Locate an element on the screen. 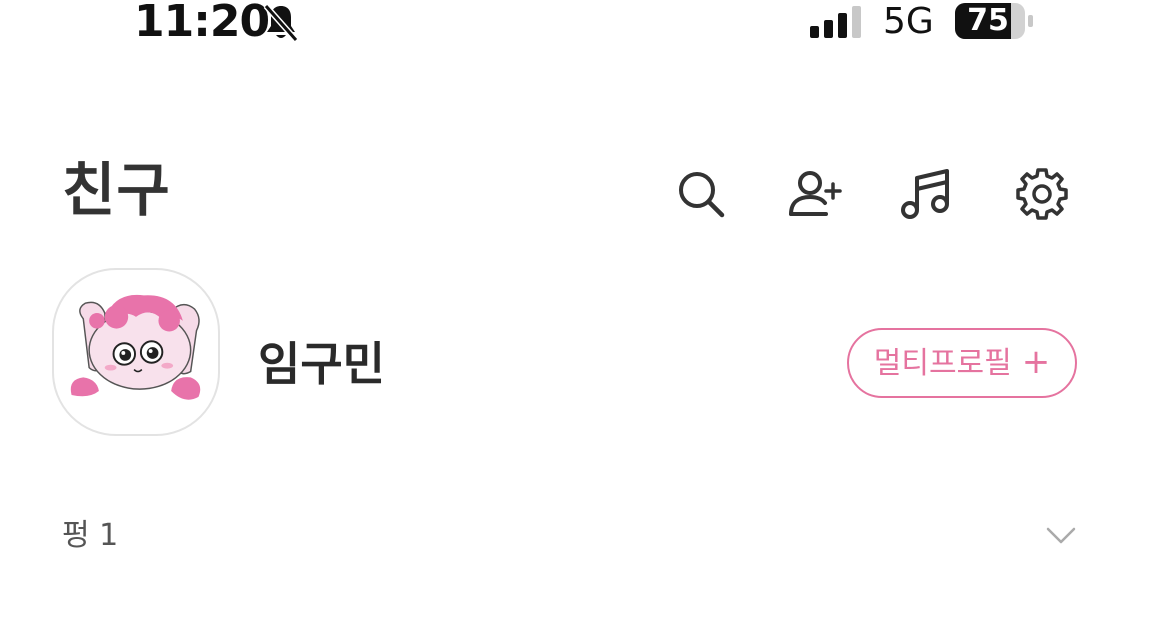 The height and width of the screenshot is (623, 1160). battery-level: 75 is located at coordinates (988, 20).